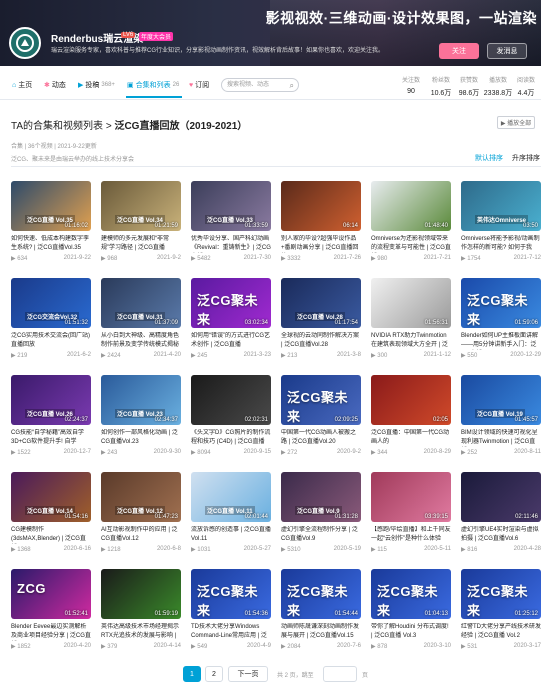  What do you see at coordinates (96, 85) in the screenshot?
I see `tab-uploads: ▶ 投稿 368+` at bounding box center [96, 85].